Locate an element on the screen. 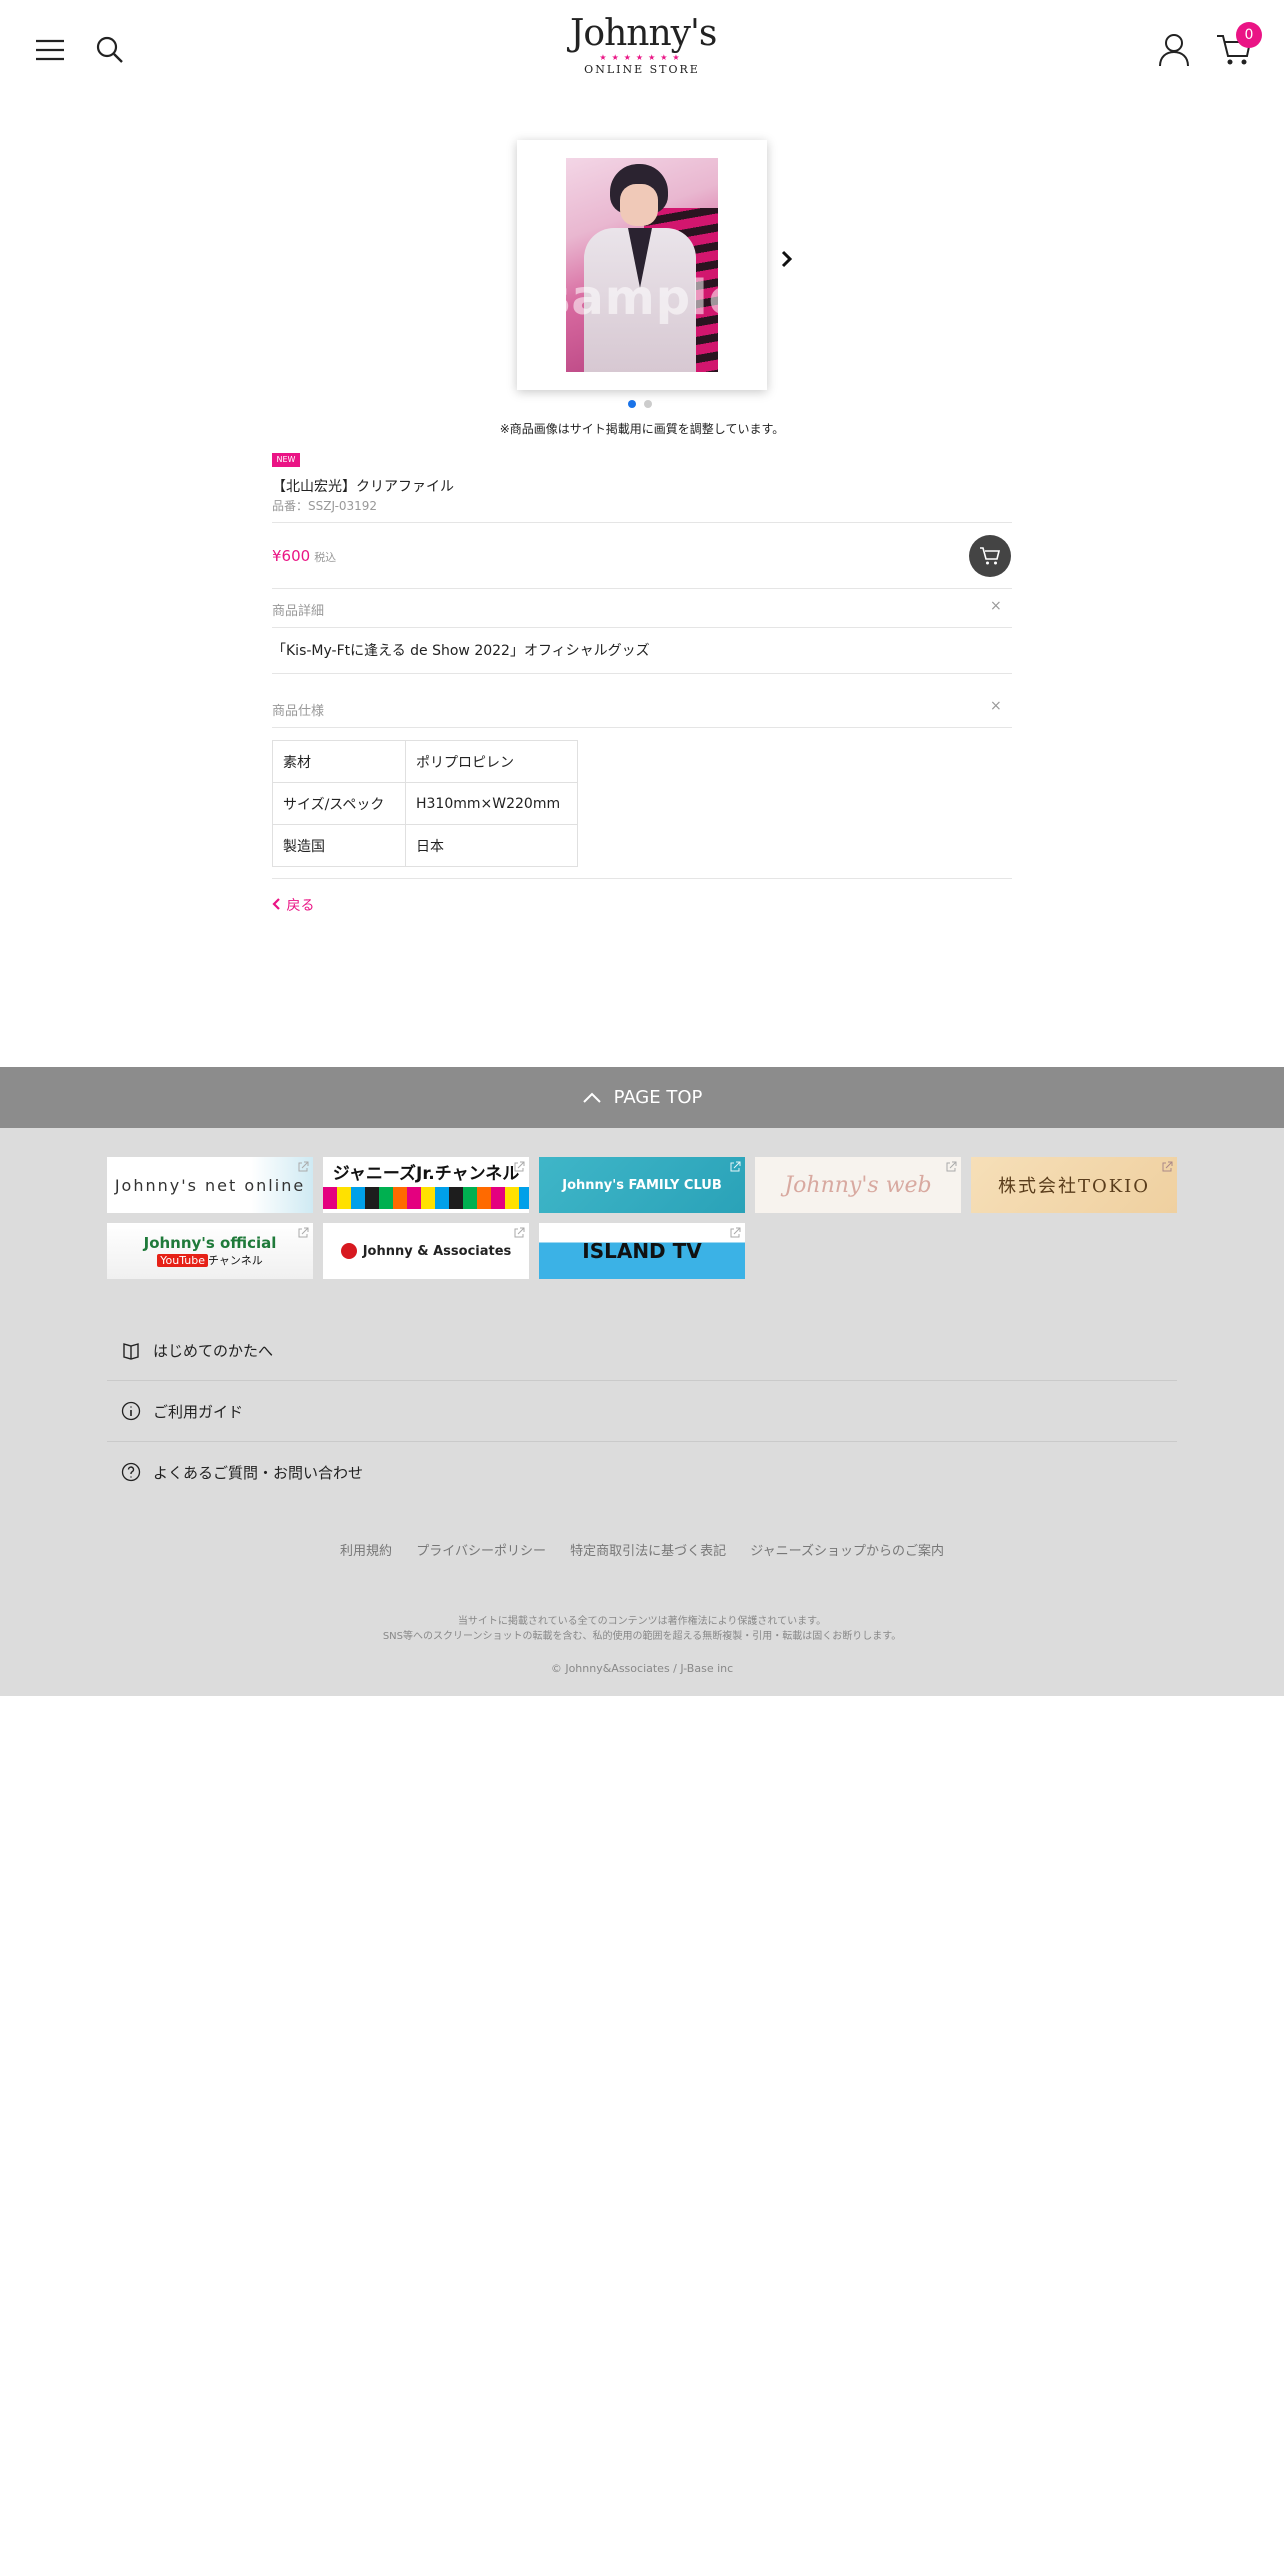  footer-link-label: はじめてのかたへ is located at coordinates (213, 1350).